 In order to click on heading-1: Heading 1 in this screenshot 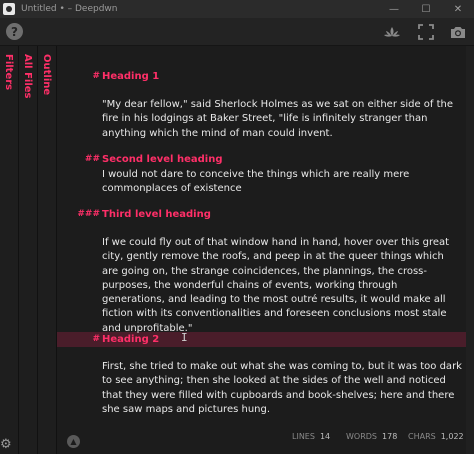, I will do `click(130, 76)`.